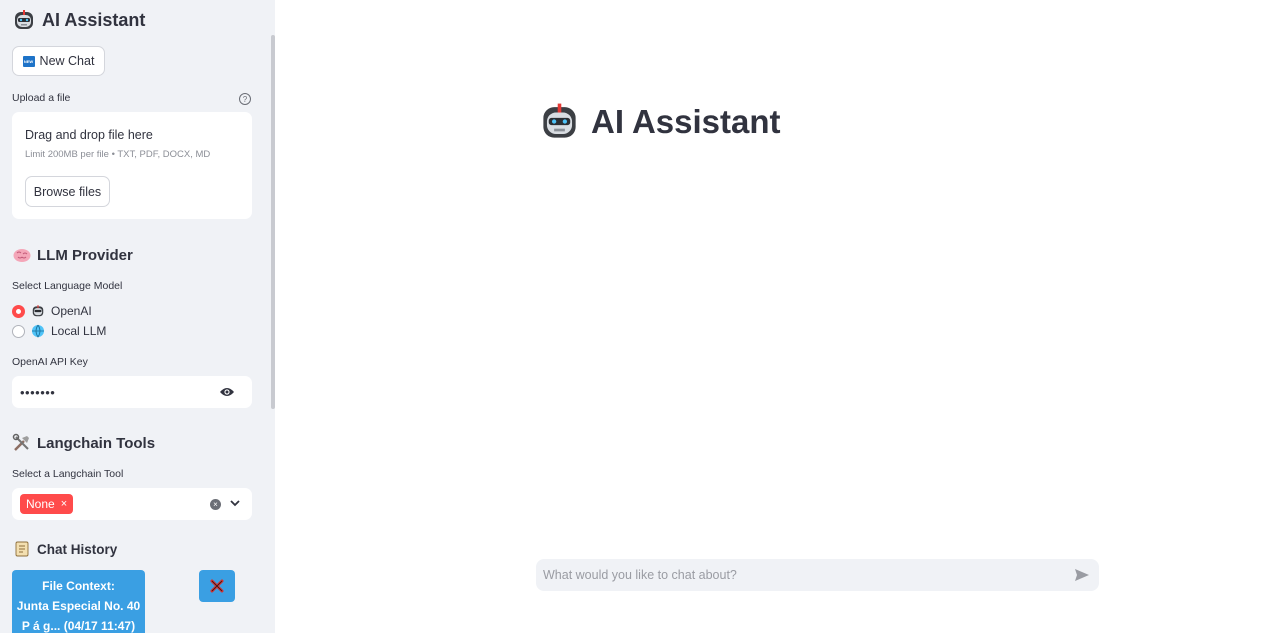 This screenshot has height=633, width=1272. I want to click on select-tool-label: Select a Langchain Tool, so click(68, 474).